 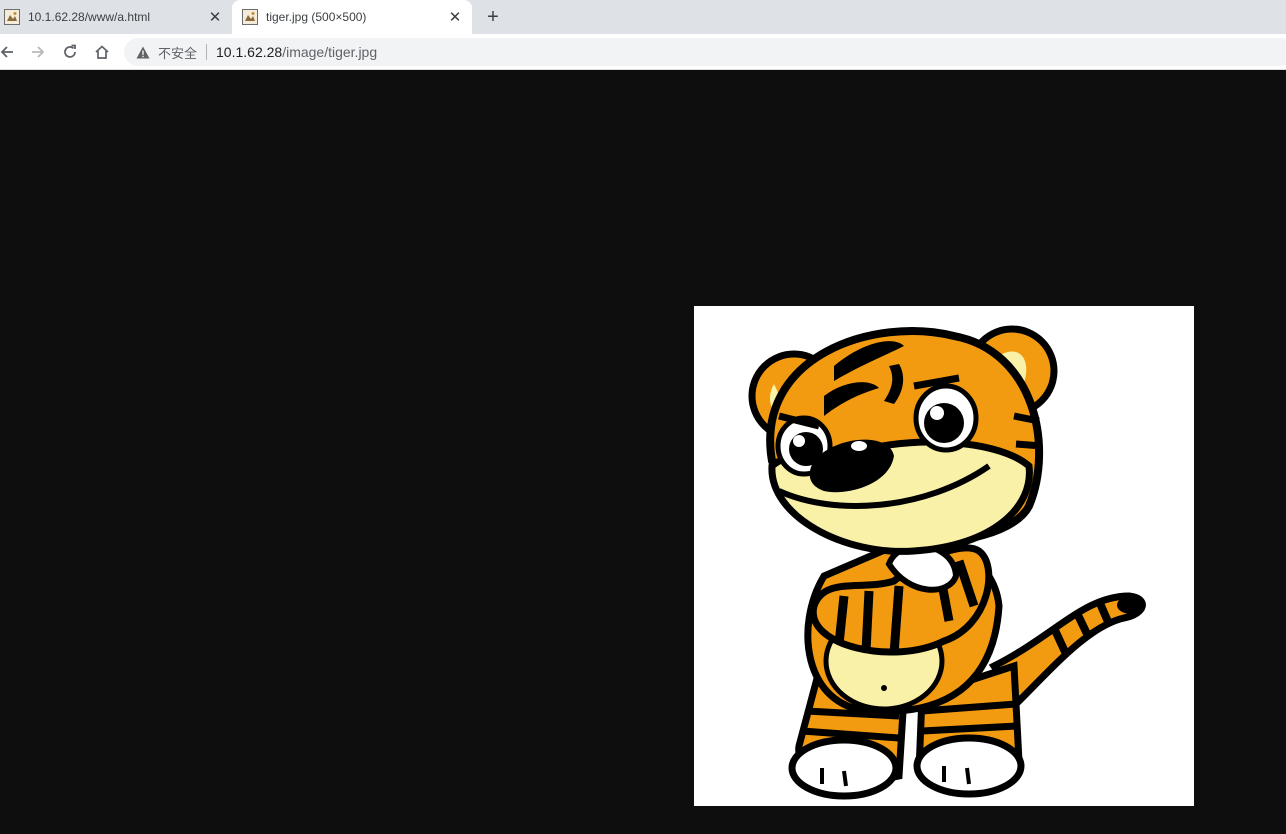 I want to click on arrow-right-icon, so click(x=38, y=52).